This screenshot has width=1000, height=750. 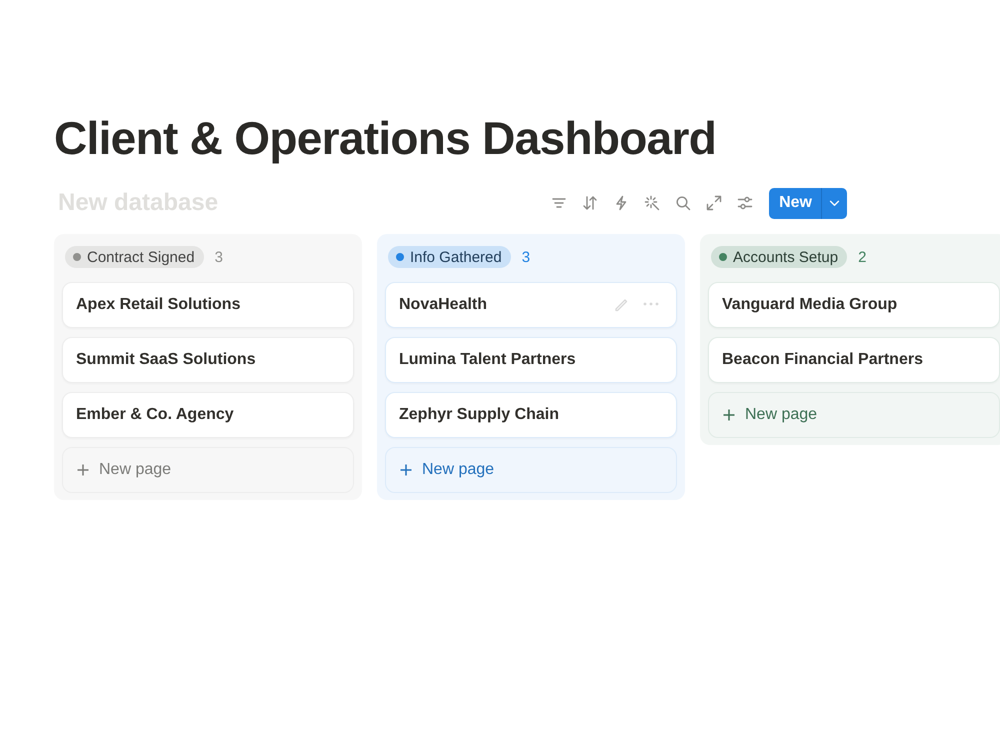 I want to click on board-card: Beacon Financial Partners, so click(x=854, y=360).